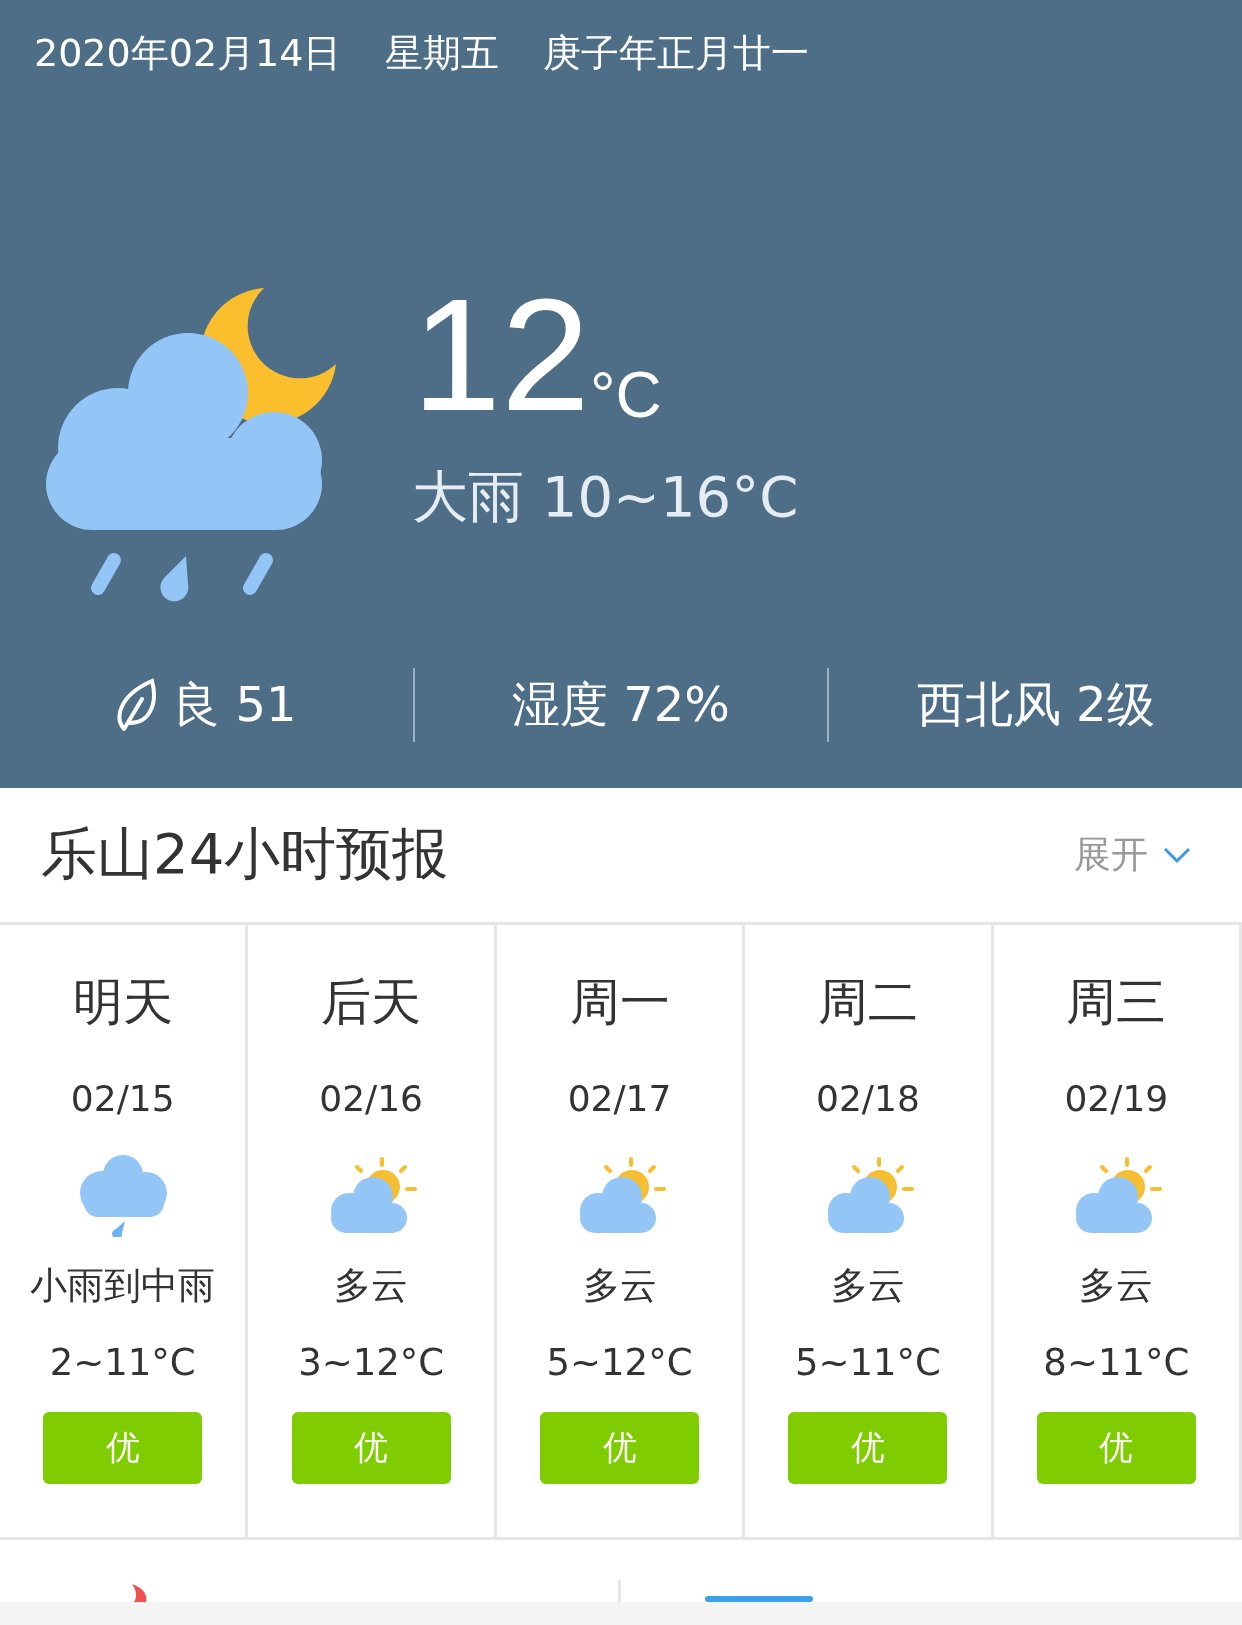 The image size is (1242, 1625). What do you see at coordinates (234, 704) in the screenshot?
I see `weather-stat: 良 51` at bounding box center [234, 704].